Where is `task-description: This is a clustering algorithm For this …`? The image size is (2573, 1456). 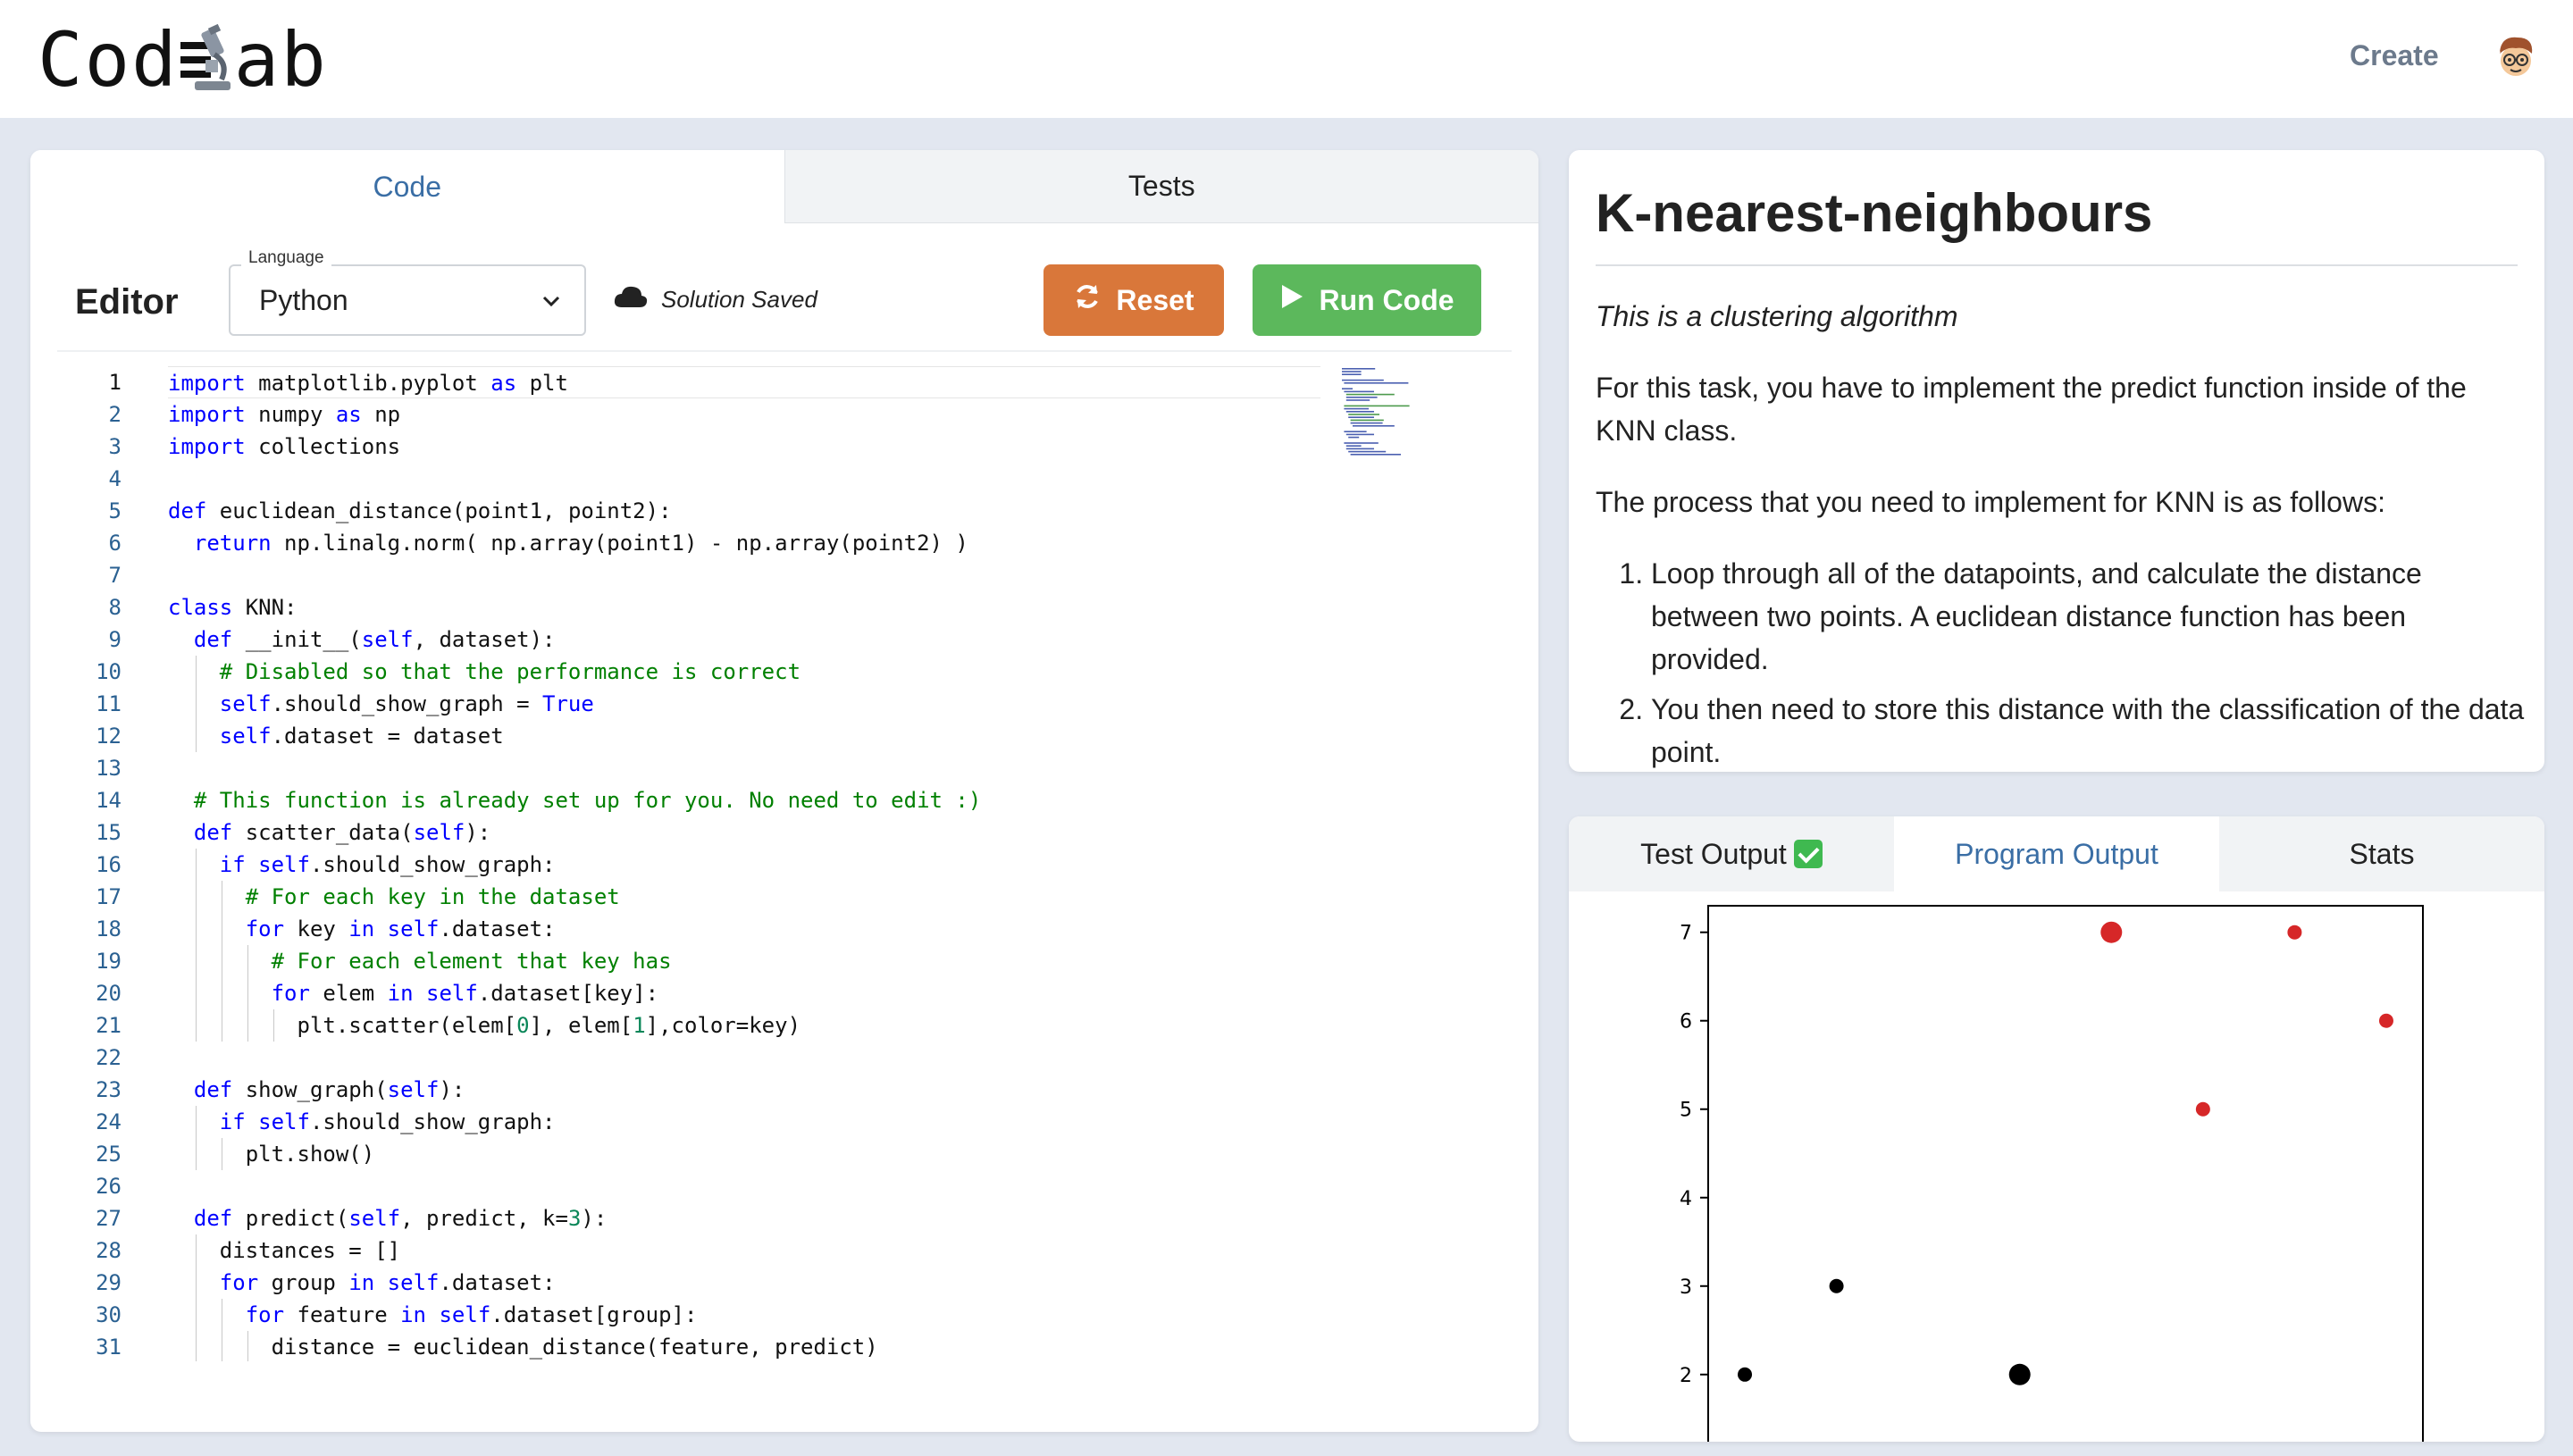
task-description: This is a clustering algorithm For this … is located at coordinates (2060, 533).